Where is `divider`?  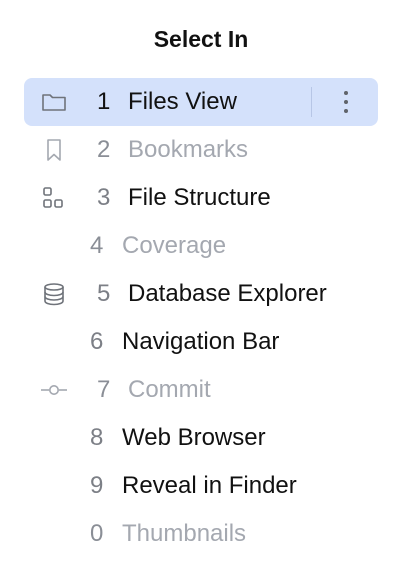
divider is located at coordinates (311, 102).